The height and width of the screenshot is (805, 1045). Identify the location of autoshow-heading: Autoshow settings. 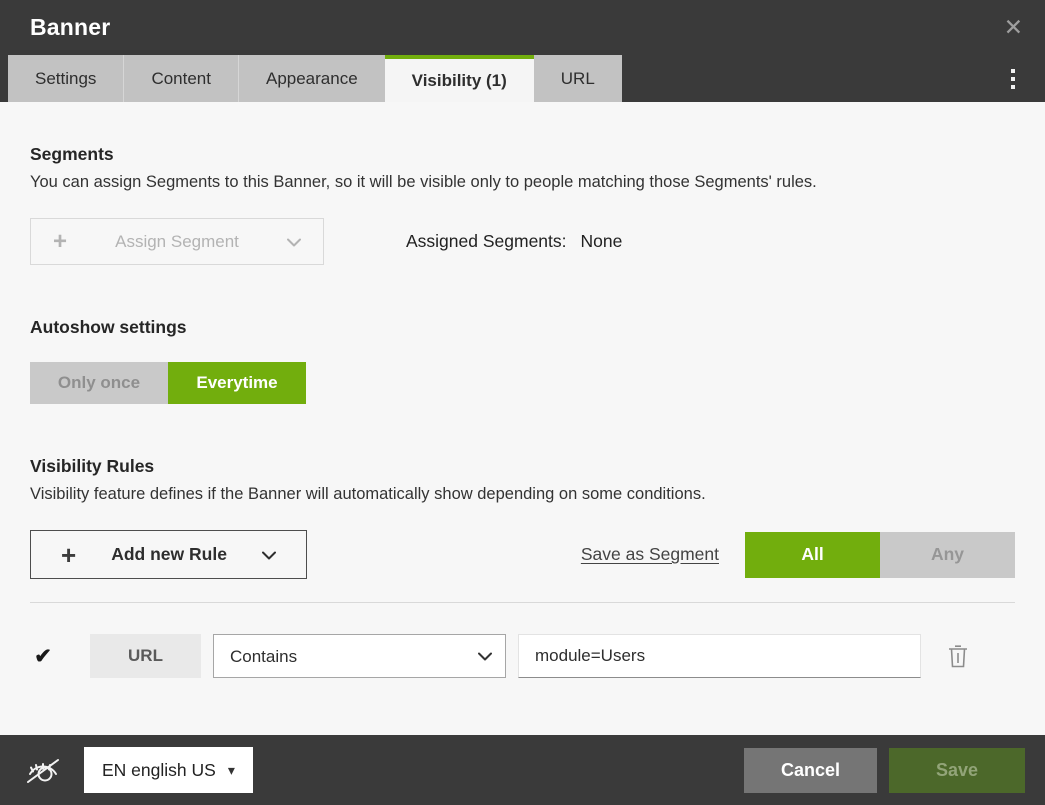
(108, 327).